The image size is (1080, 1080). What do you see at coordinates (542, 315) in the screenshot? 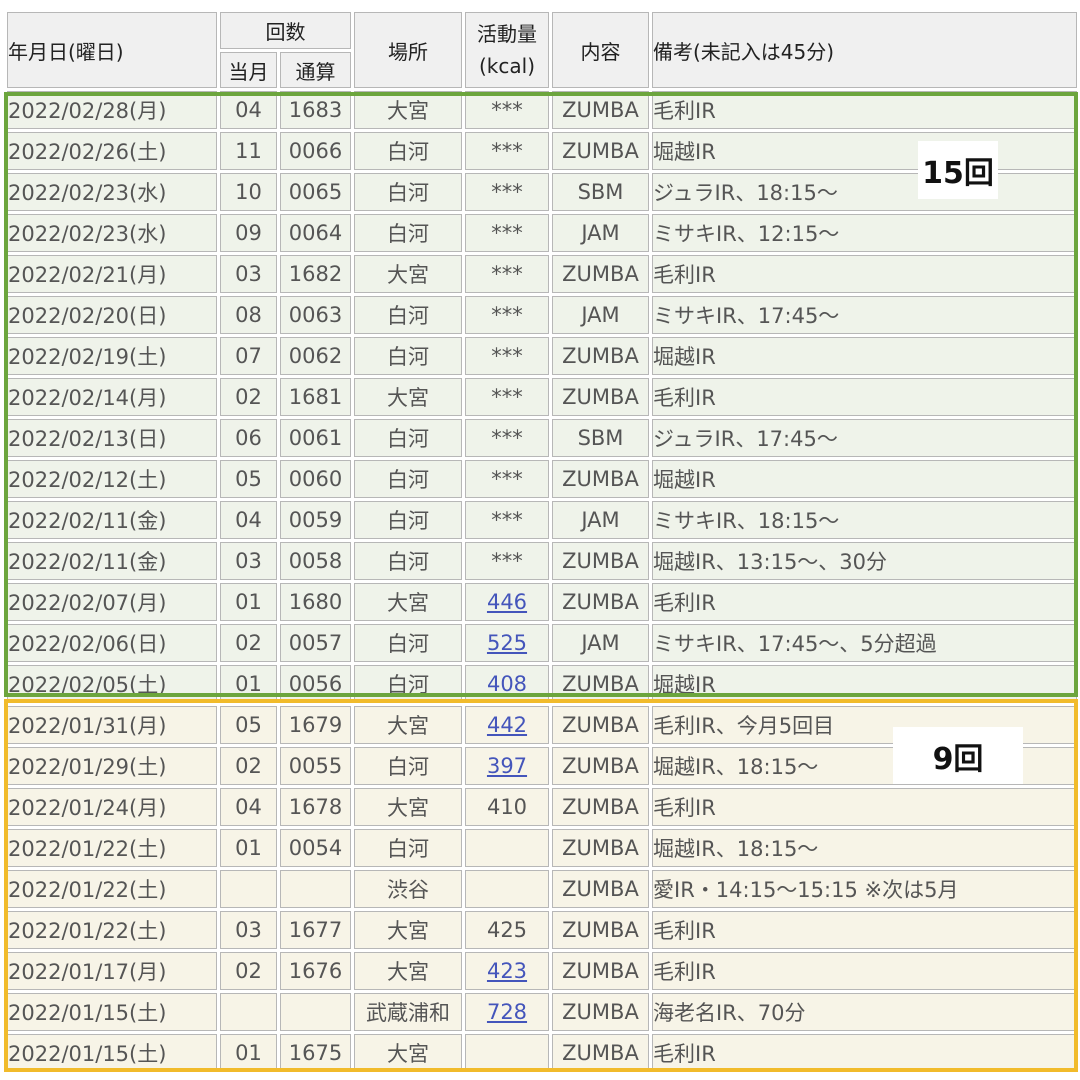
I see `table-row: 2022/02/20(日) 08 0063 白河 *** JAM ミサキIR、17:45～` at bounding box center [542, 315].